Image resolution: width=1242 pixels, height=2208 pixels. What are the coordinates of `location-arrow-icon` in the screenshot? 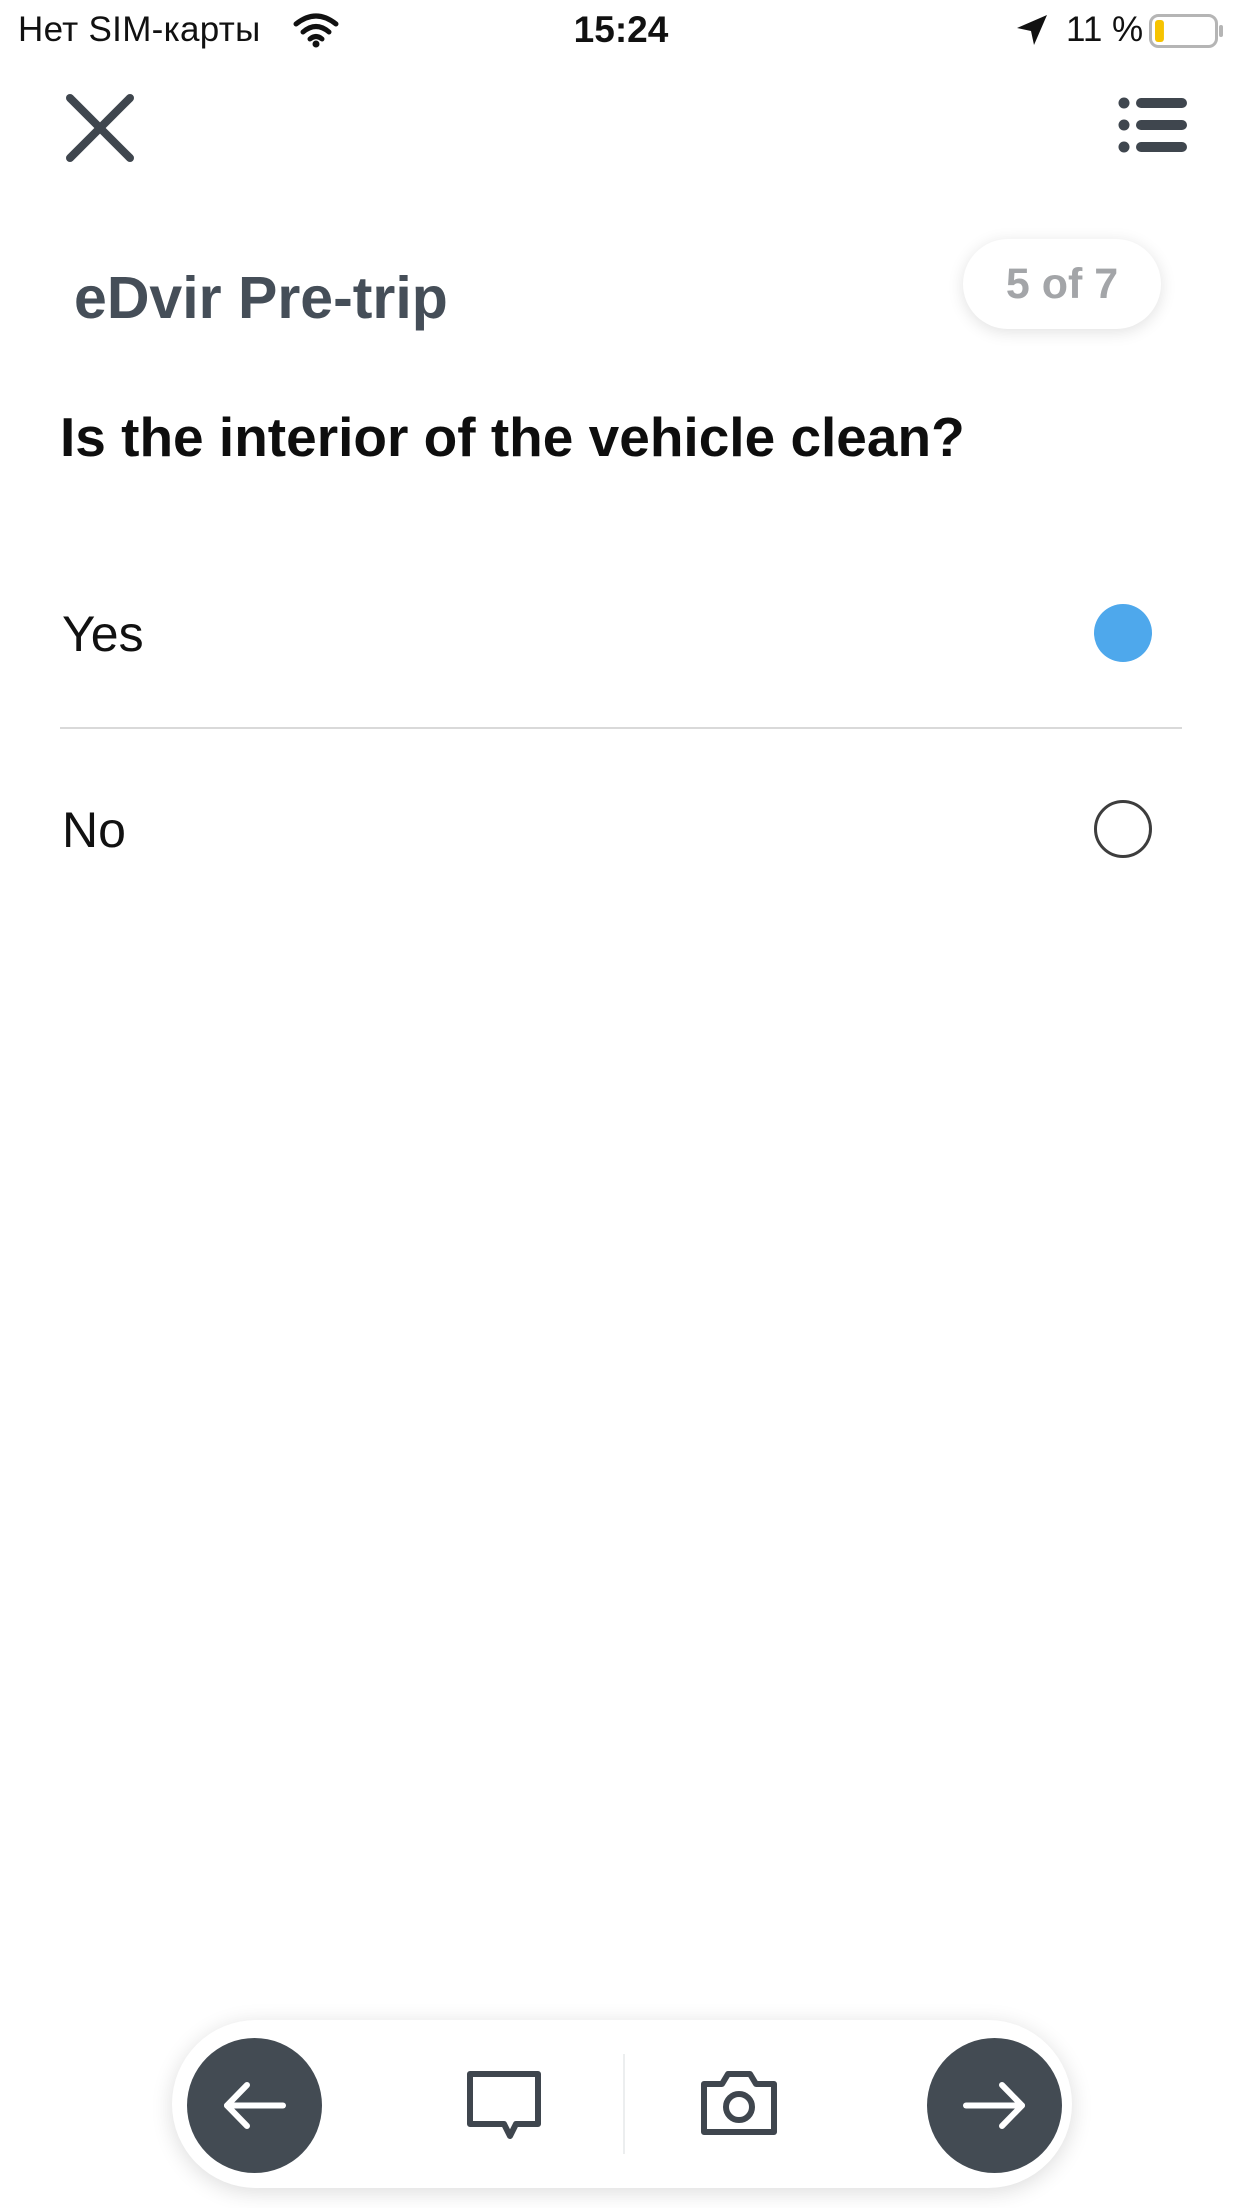 It's located at (1032, 30).